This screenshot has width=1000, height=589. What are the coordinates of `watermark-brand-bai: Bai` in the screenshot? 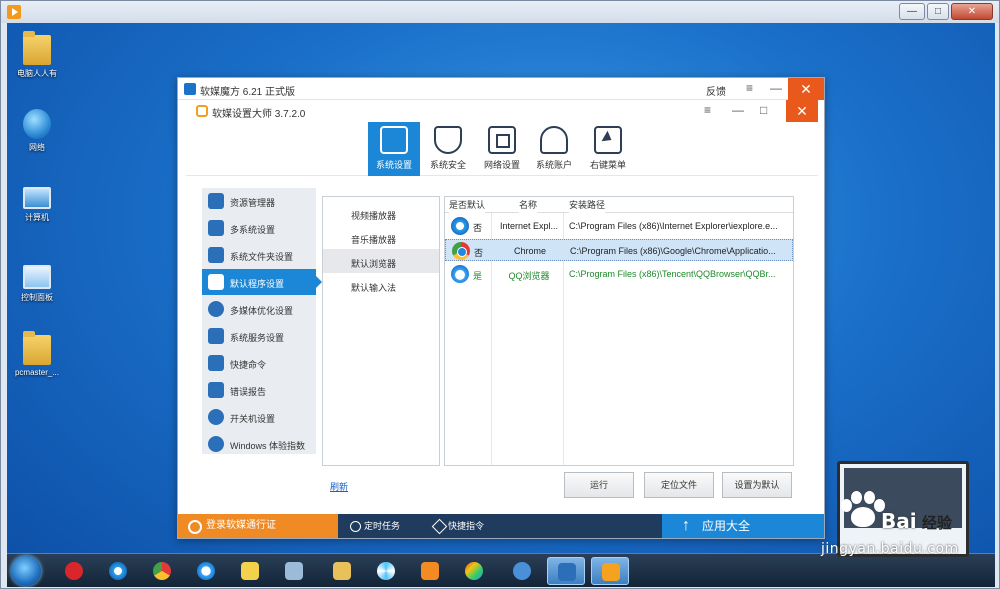 It's located at (899, 521).